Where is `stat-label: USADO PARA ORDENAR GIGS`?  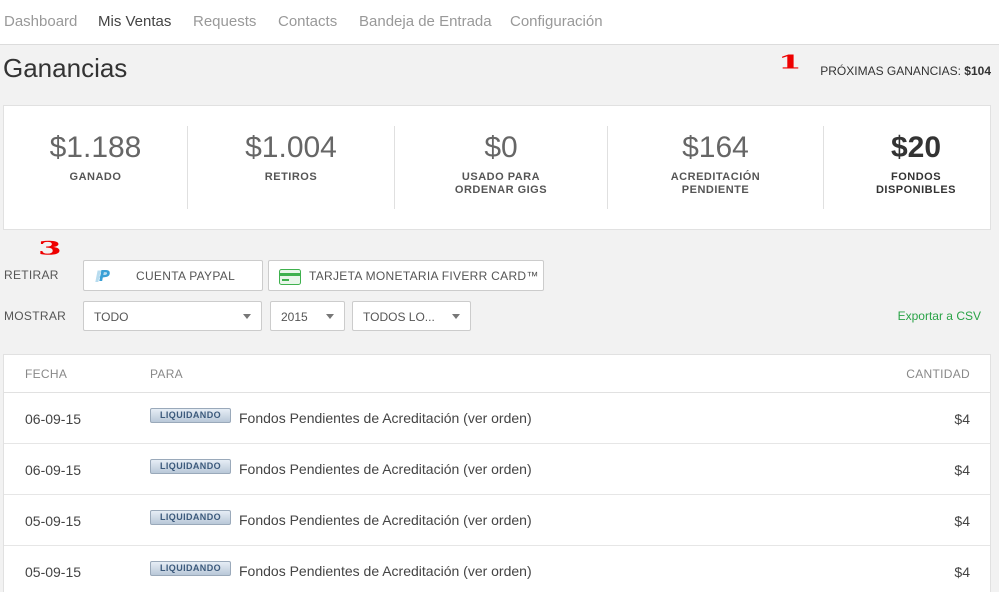 stat-label: USADO PARA ORDENAR GIGS is located at coordinates (501, 184).